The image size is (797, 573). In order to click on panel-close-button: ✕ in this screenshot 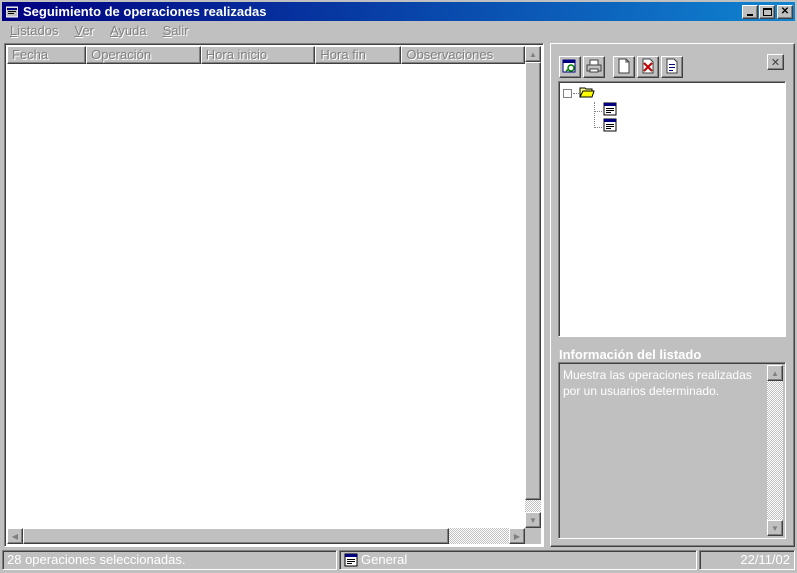, I will do `click(775, 62)`.